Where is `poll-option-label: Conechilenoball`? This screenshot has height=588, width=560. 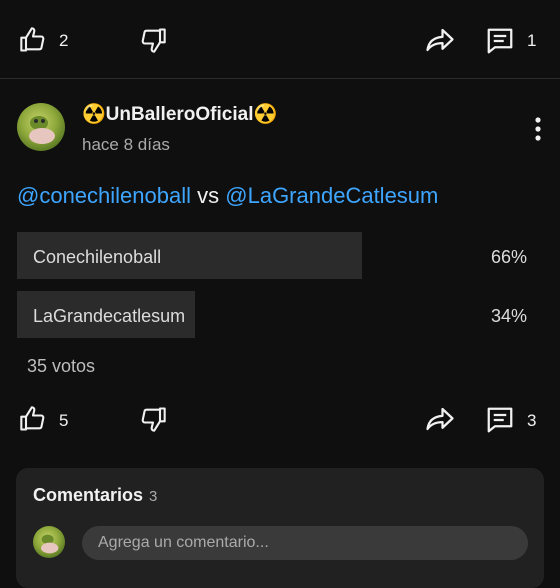
poll-option-label: Conechilenoball is located at coordinates (97, 257).